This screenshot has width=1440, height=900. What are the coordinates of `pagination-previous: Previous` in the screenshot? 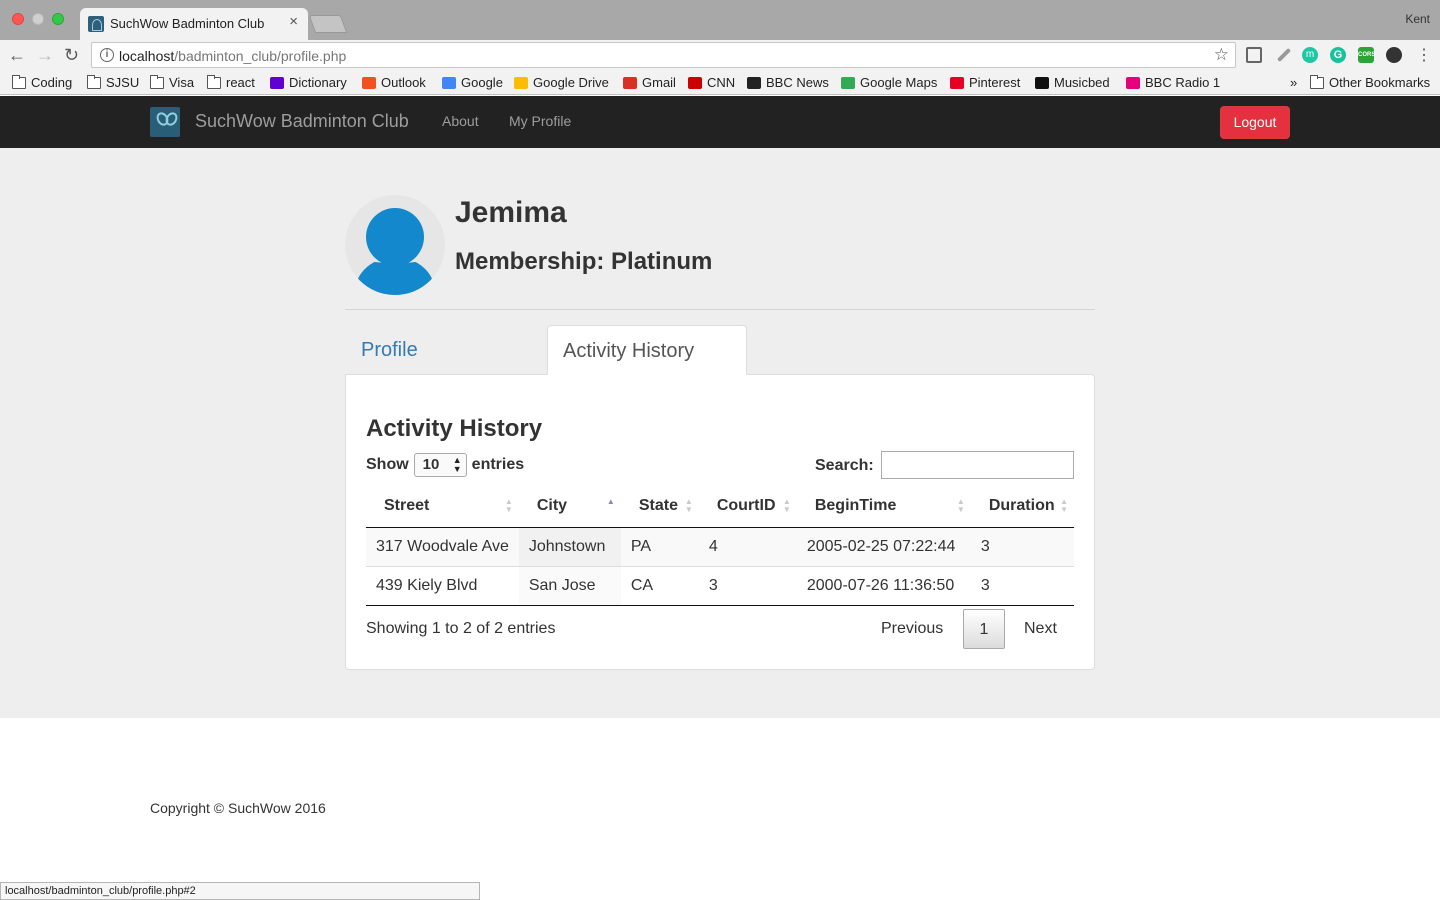 It's located at (912, 629).